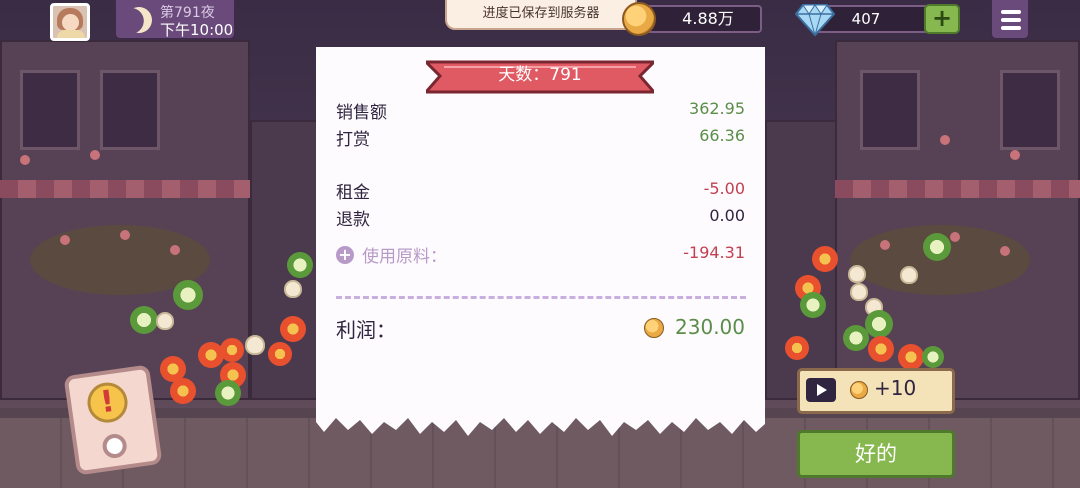 The height and width of the screenshot is (488, 1080). What do you see at coordinates (175, 20) in the screenshot?
I see `day-time-panel: 第791夜 下午10:00` at bounding box center [175, 20].